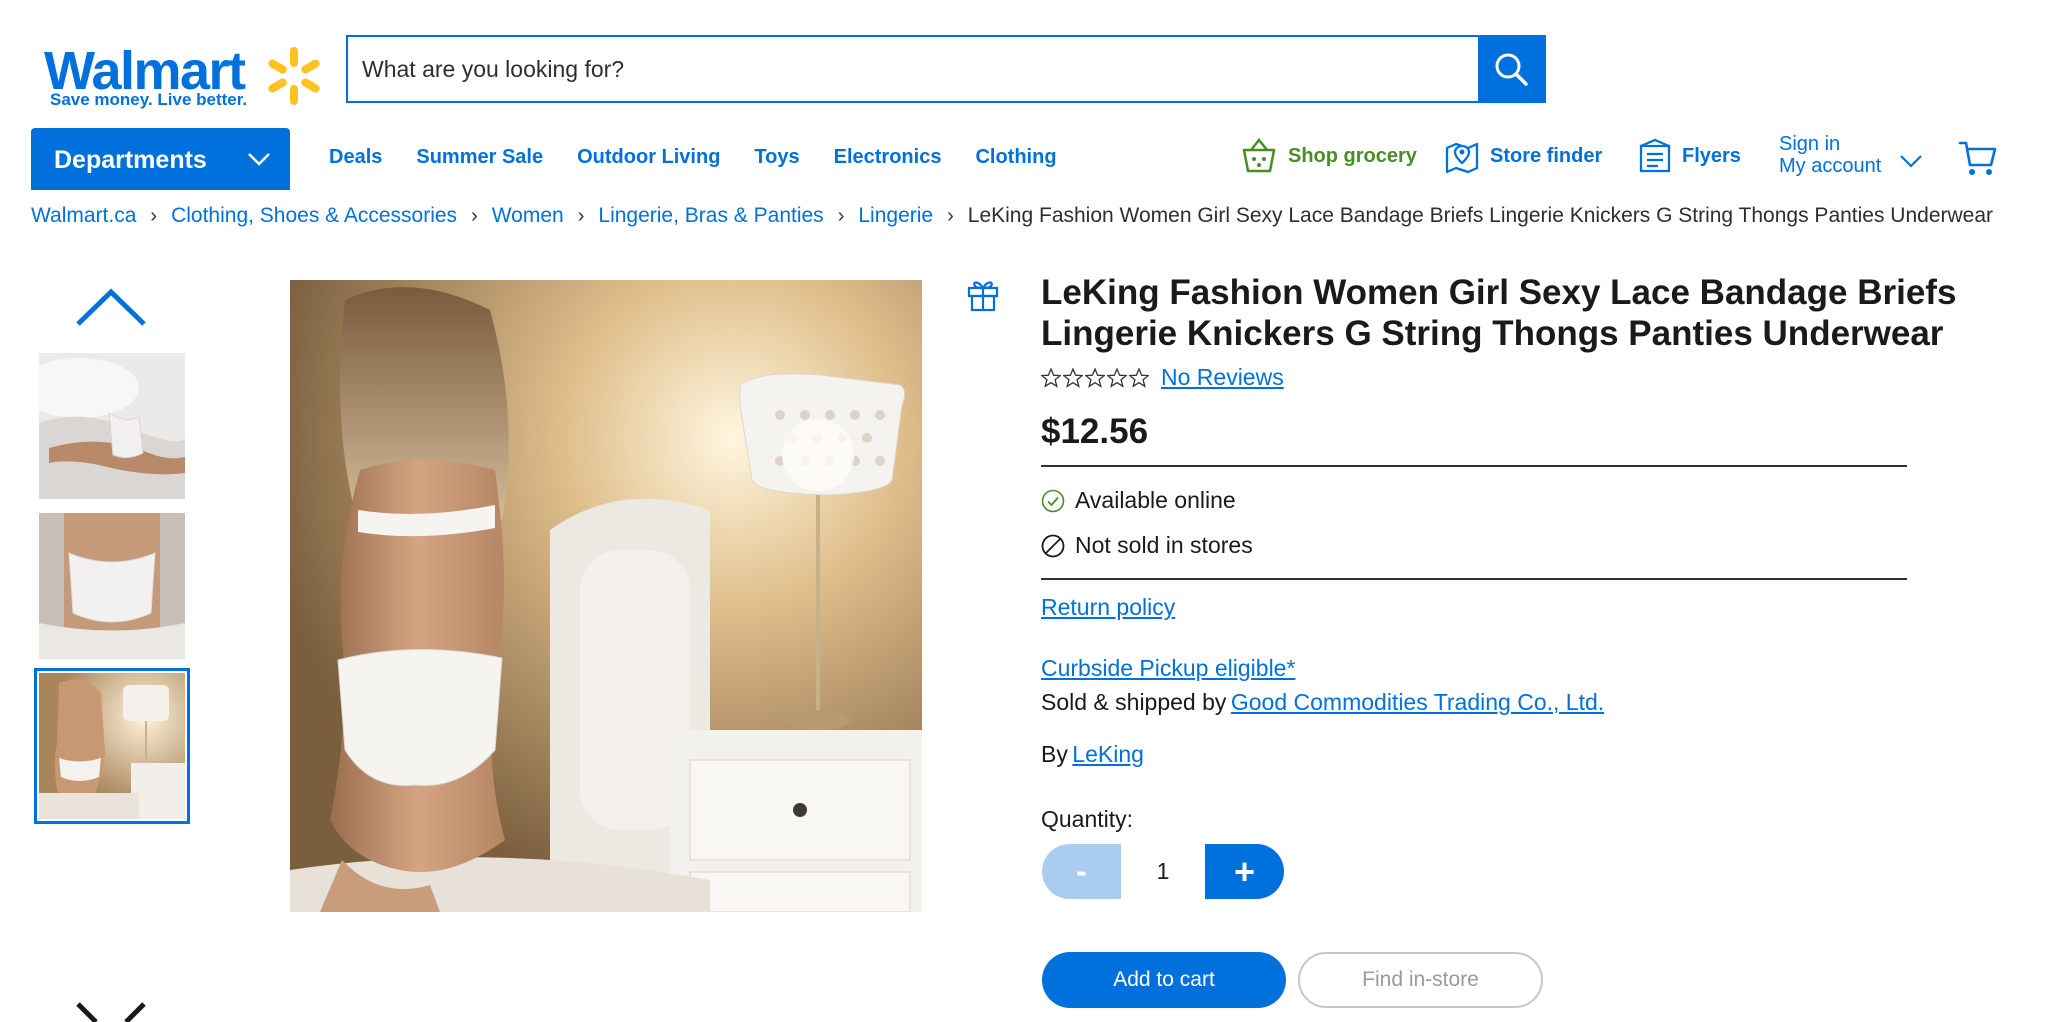 The image size is (2048, 1022). I want to click on shop-grocery-link: Shop grocery, so click(1328, 156).